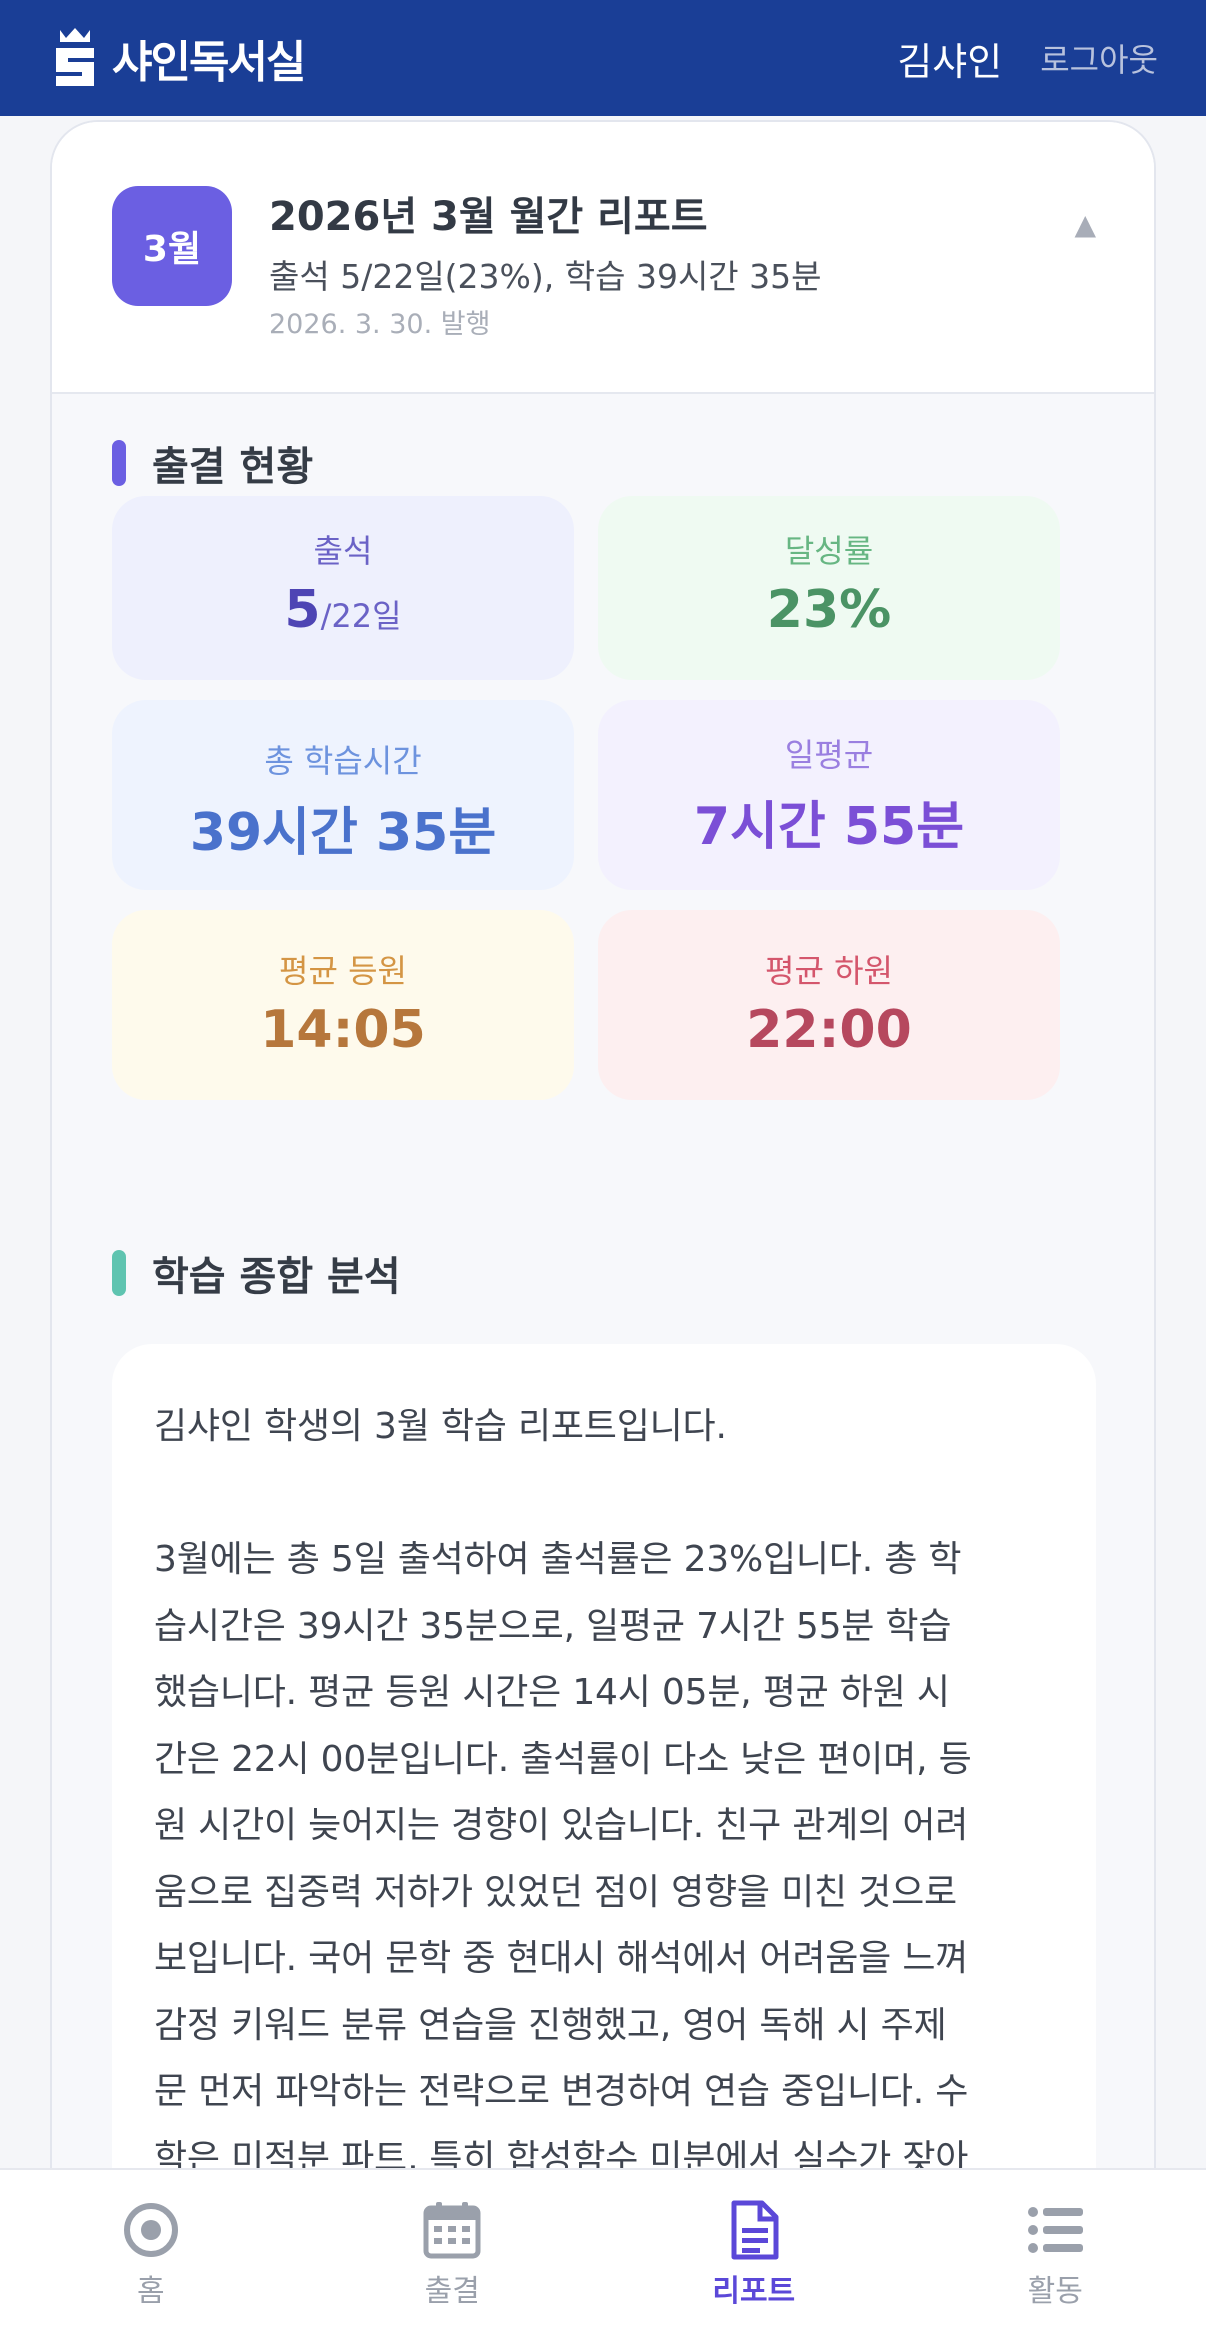  I want to click on stat-value: 5/22일, so click(343, 610).